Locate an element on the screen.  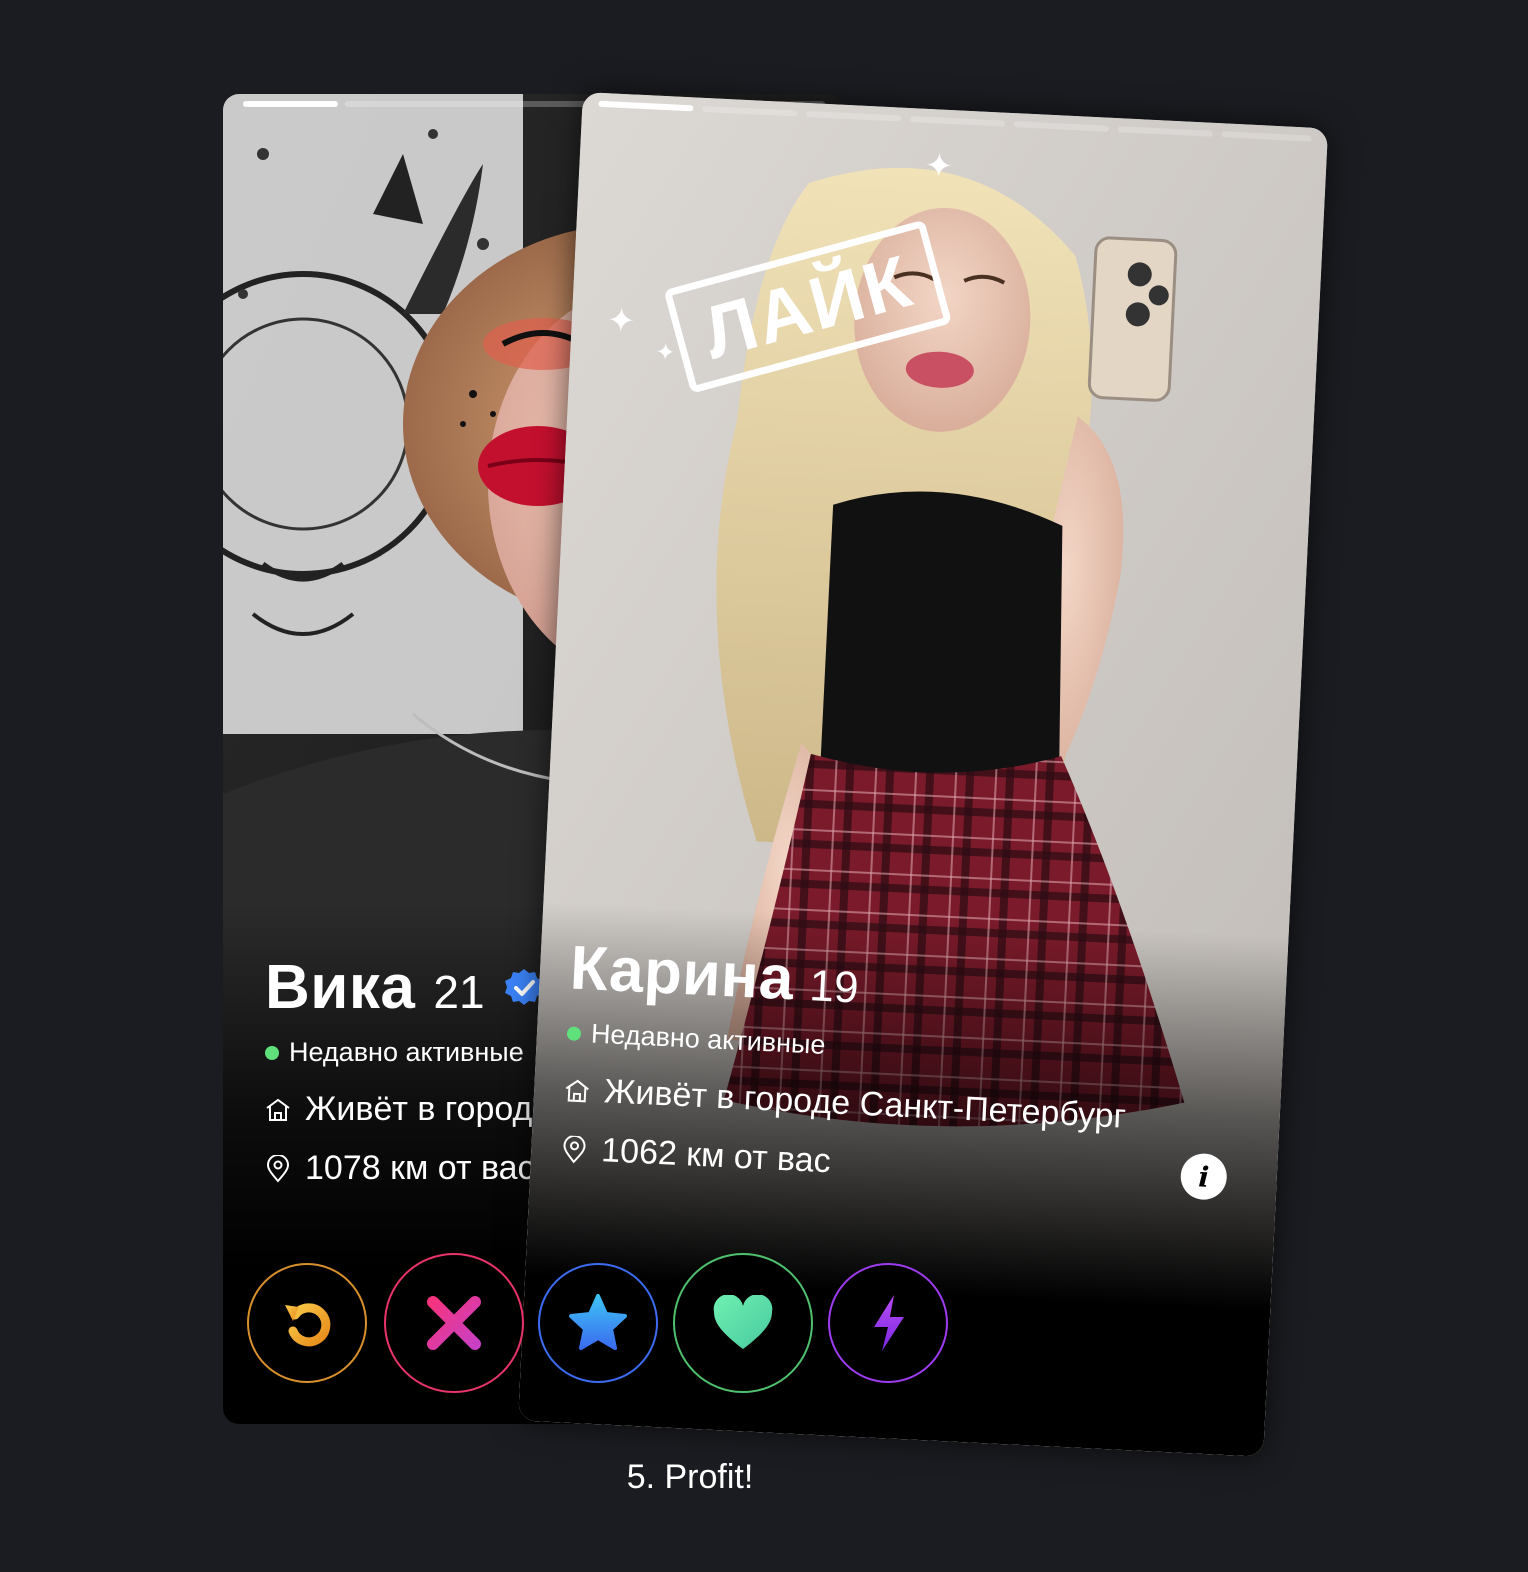
rewind-icon is located at coordinates (308, 1325).